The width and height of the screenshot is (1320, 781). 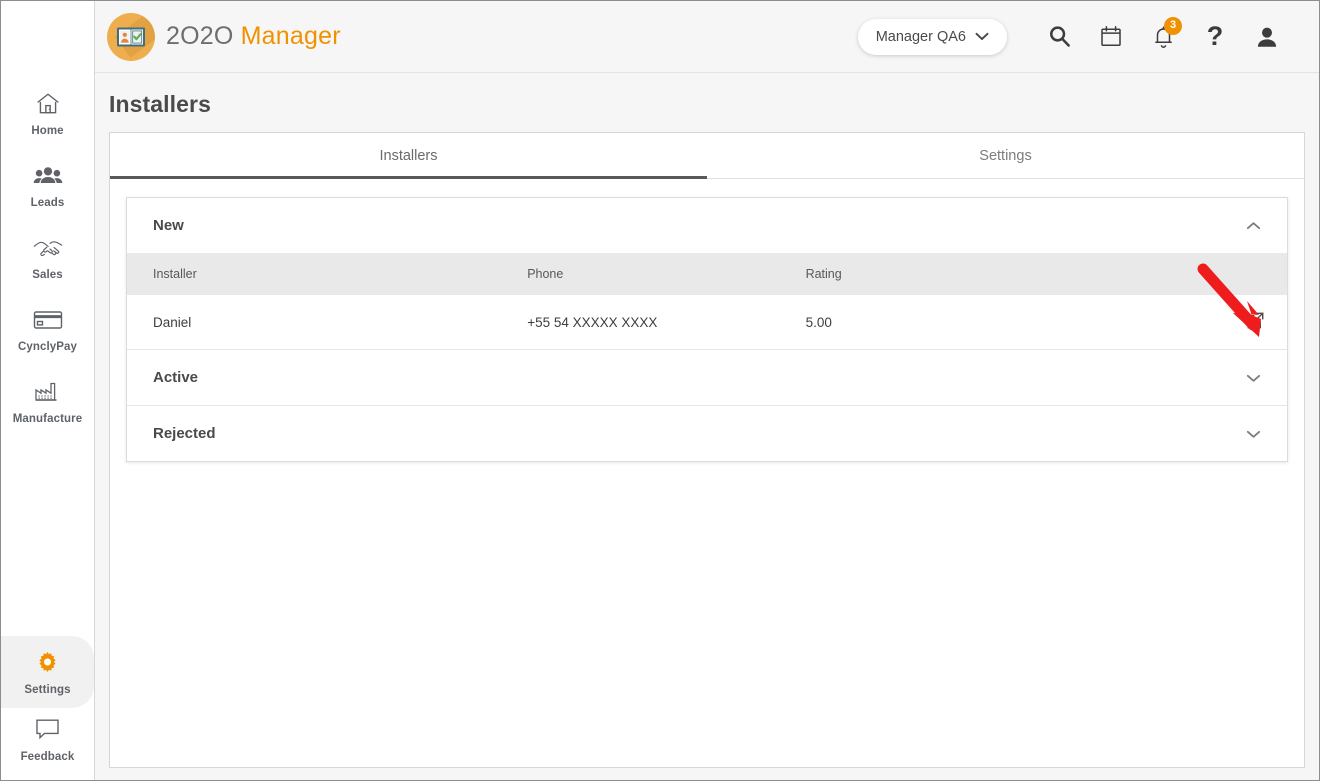 I want to click on credit-card-icon, so click(x=48, y=320).